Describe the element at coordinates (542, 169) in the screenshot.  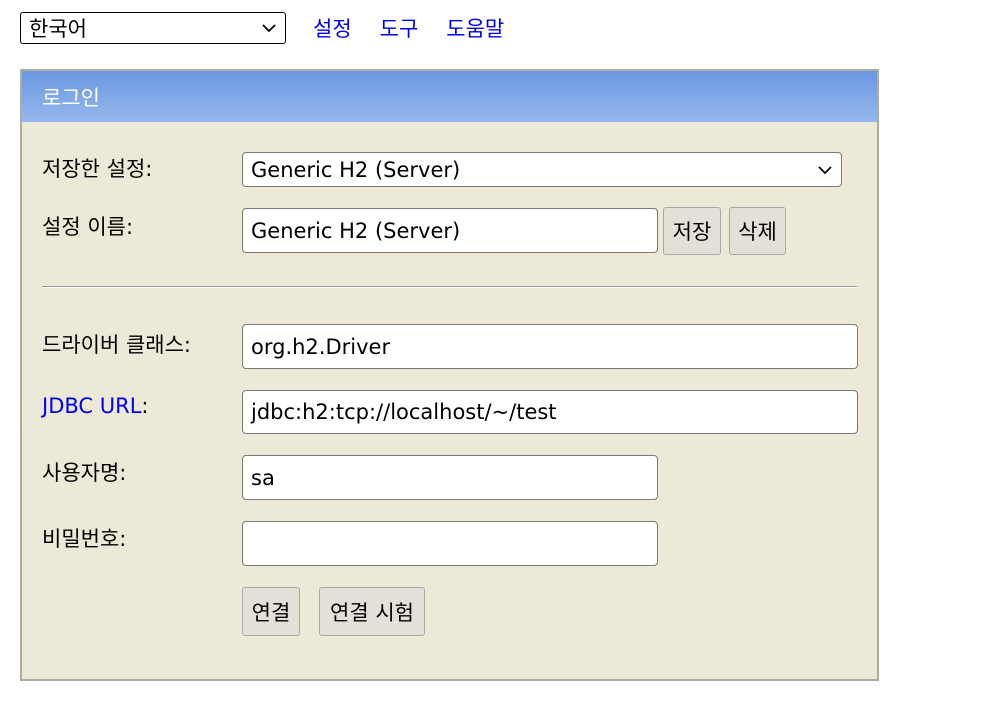
I see `saved-settings-select: Generic H2 (Server)` at that location.